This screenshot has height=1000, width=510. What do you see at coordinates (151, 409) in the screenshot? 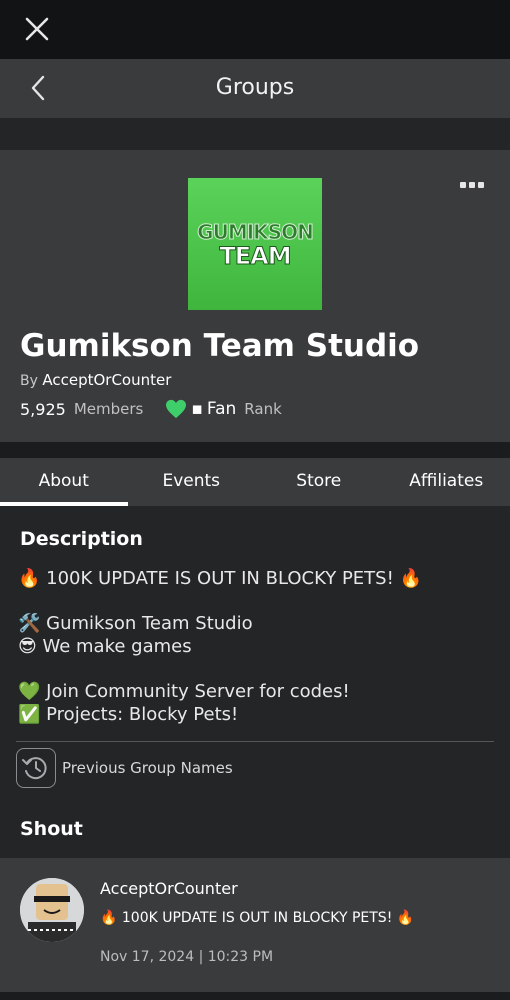
I see `group-stats: 5,925 Members ▪ Fan Rank` at bounding box center [151, 409].